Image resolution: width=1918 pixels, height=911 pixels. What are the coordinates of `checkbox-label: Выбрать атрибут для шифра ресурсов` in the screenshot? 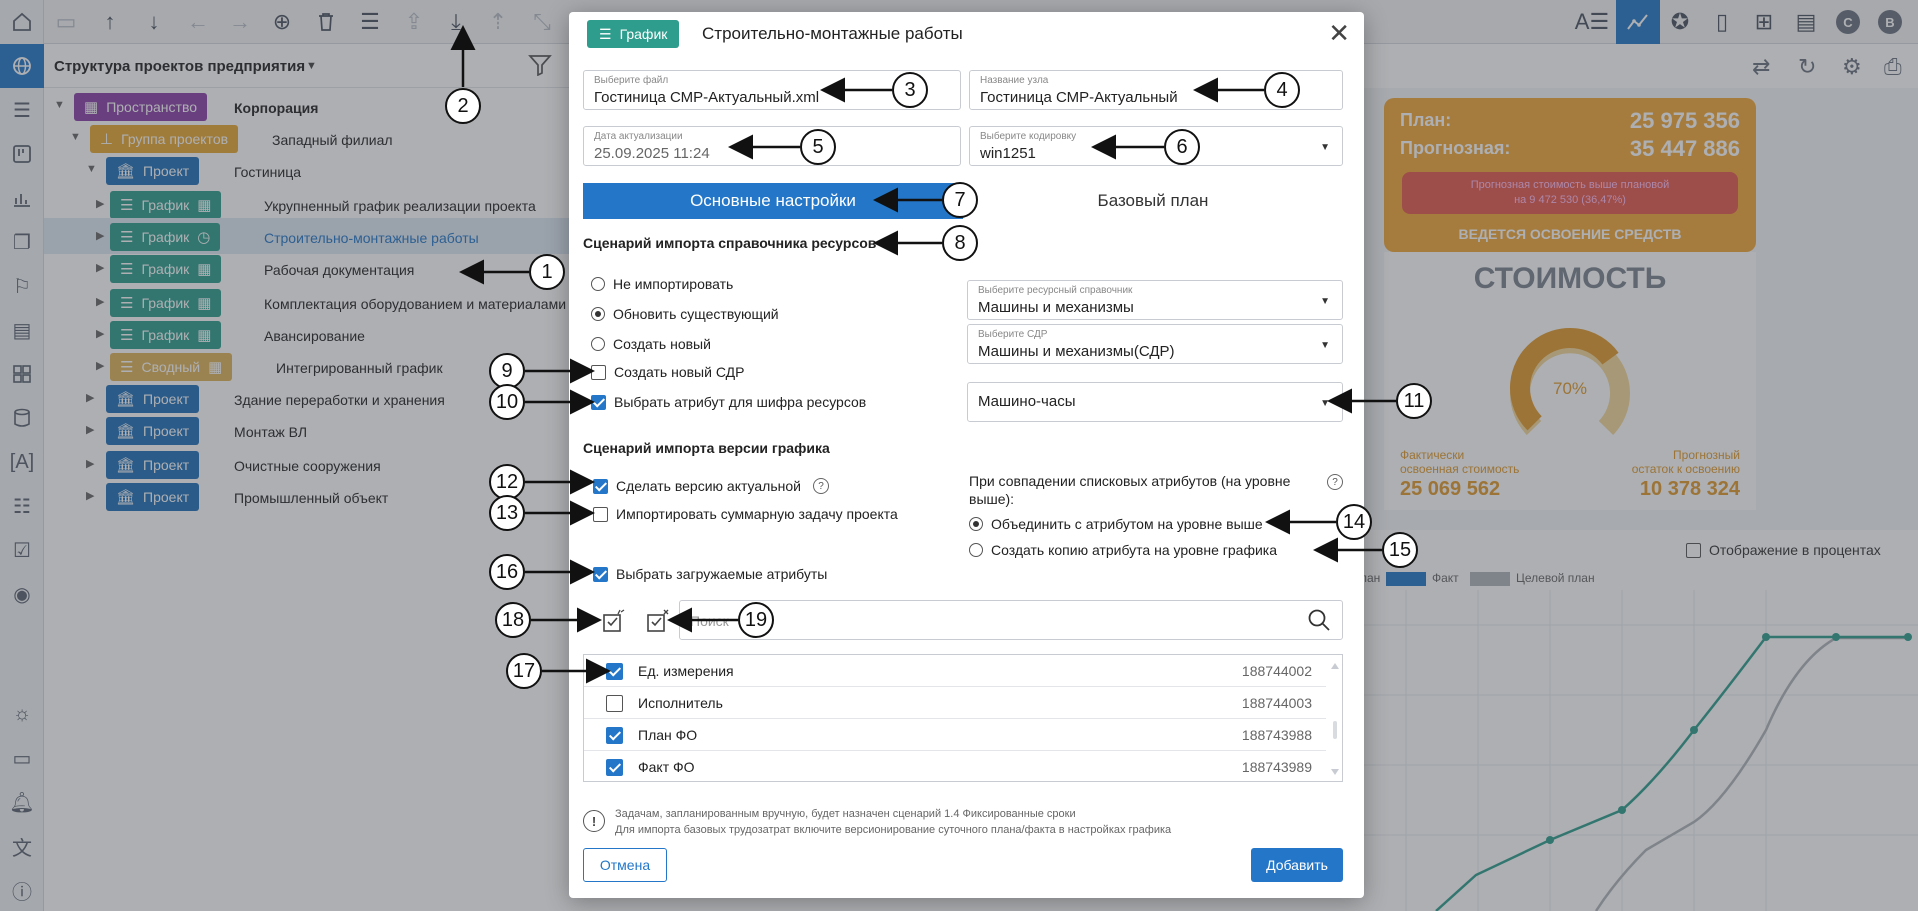 It's located at (740, 402).